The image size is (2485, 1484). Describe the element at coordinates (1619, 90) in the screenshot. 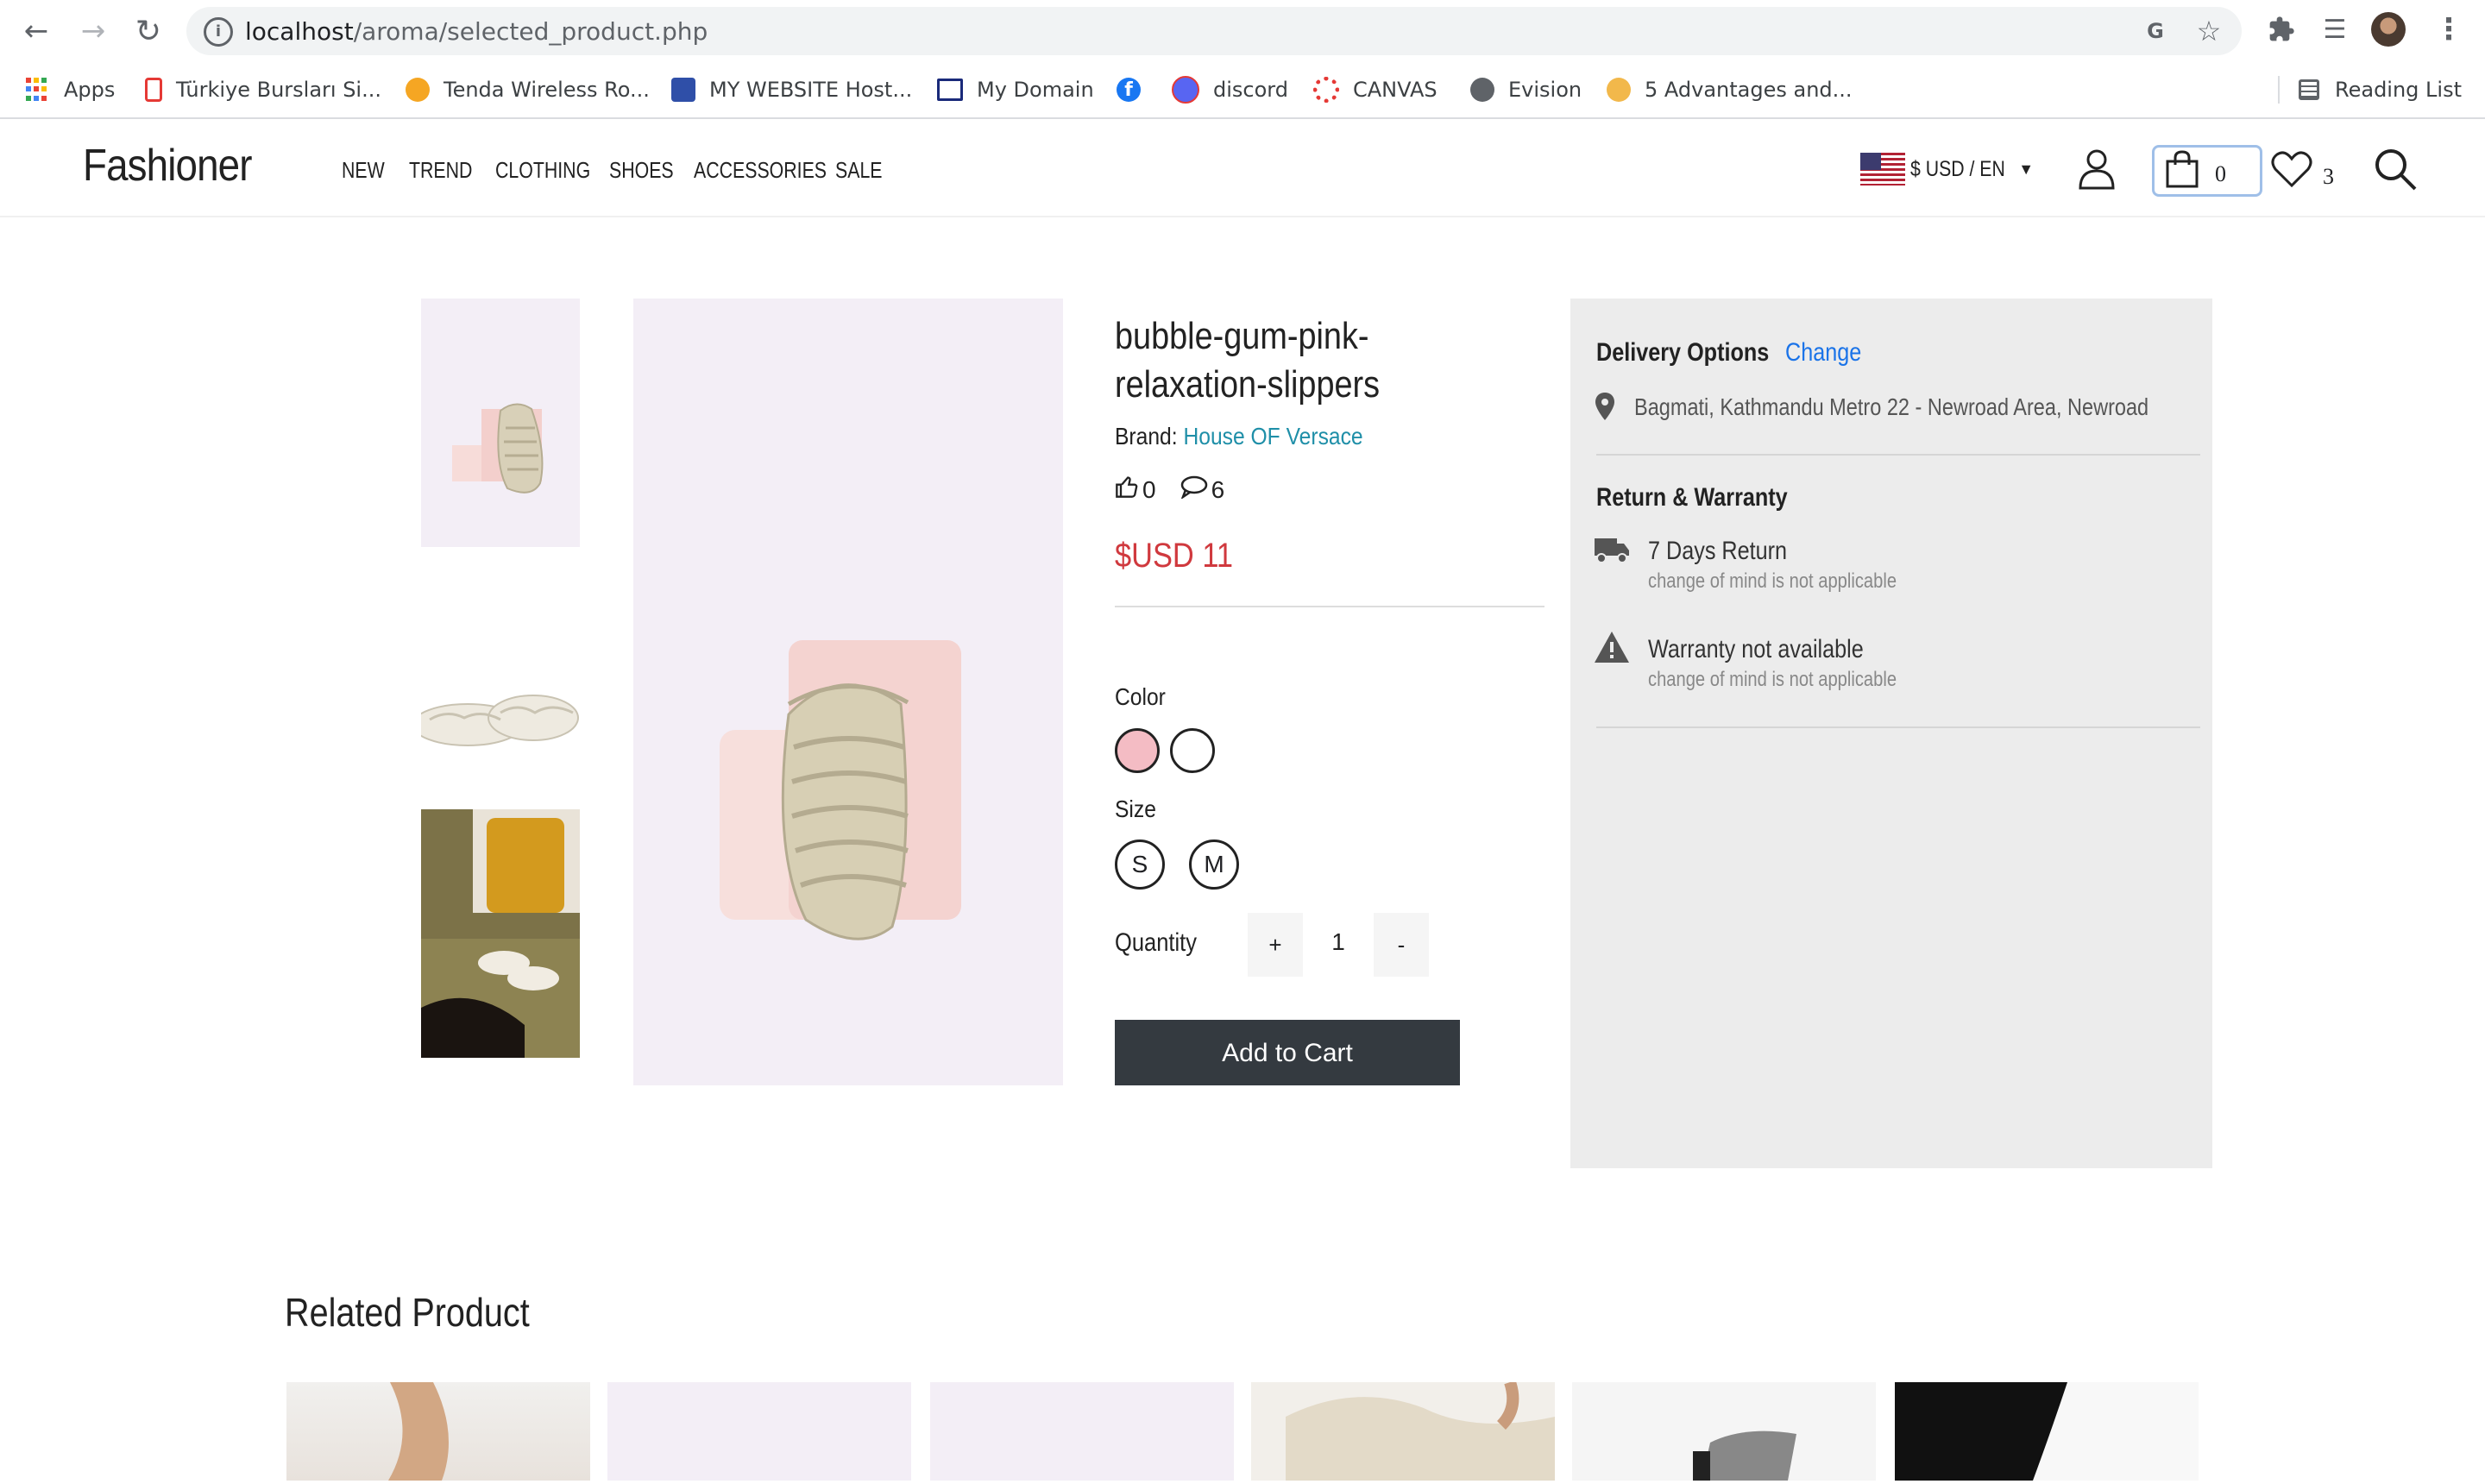

I see `advantages-favicon-icon` at that location.